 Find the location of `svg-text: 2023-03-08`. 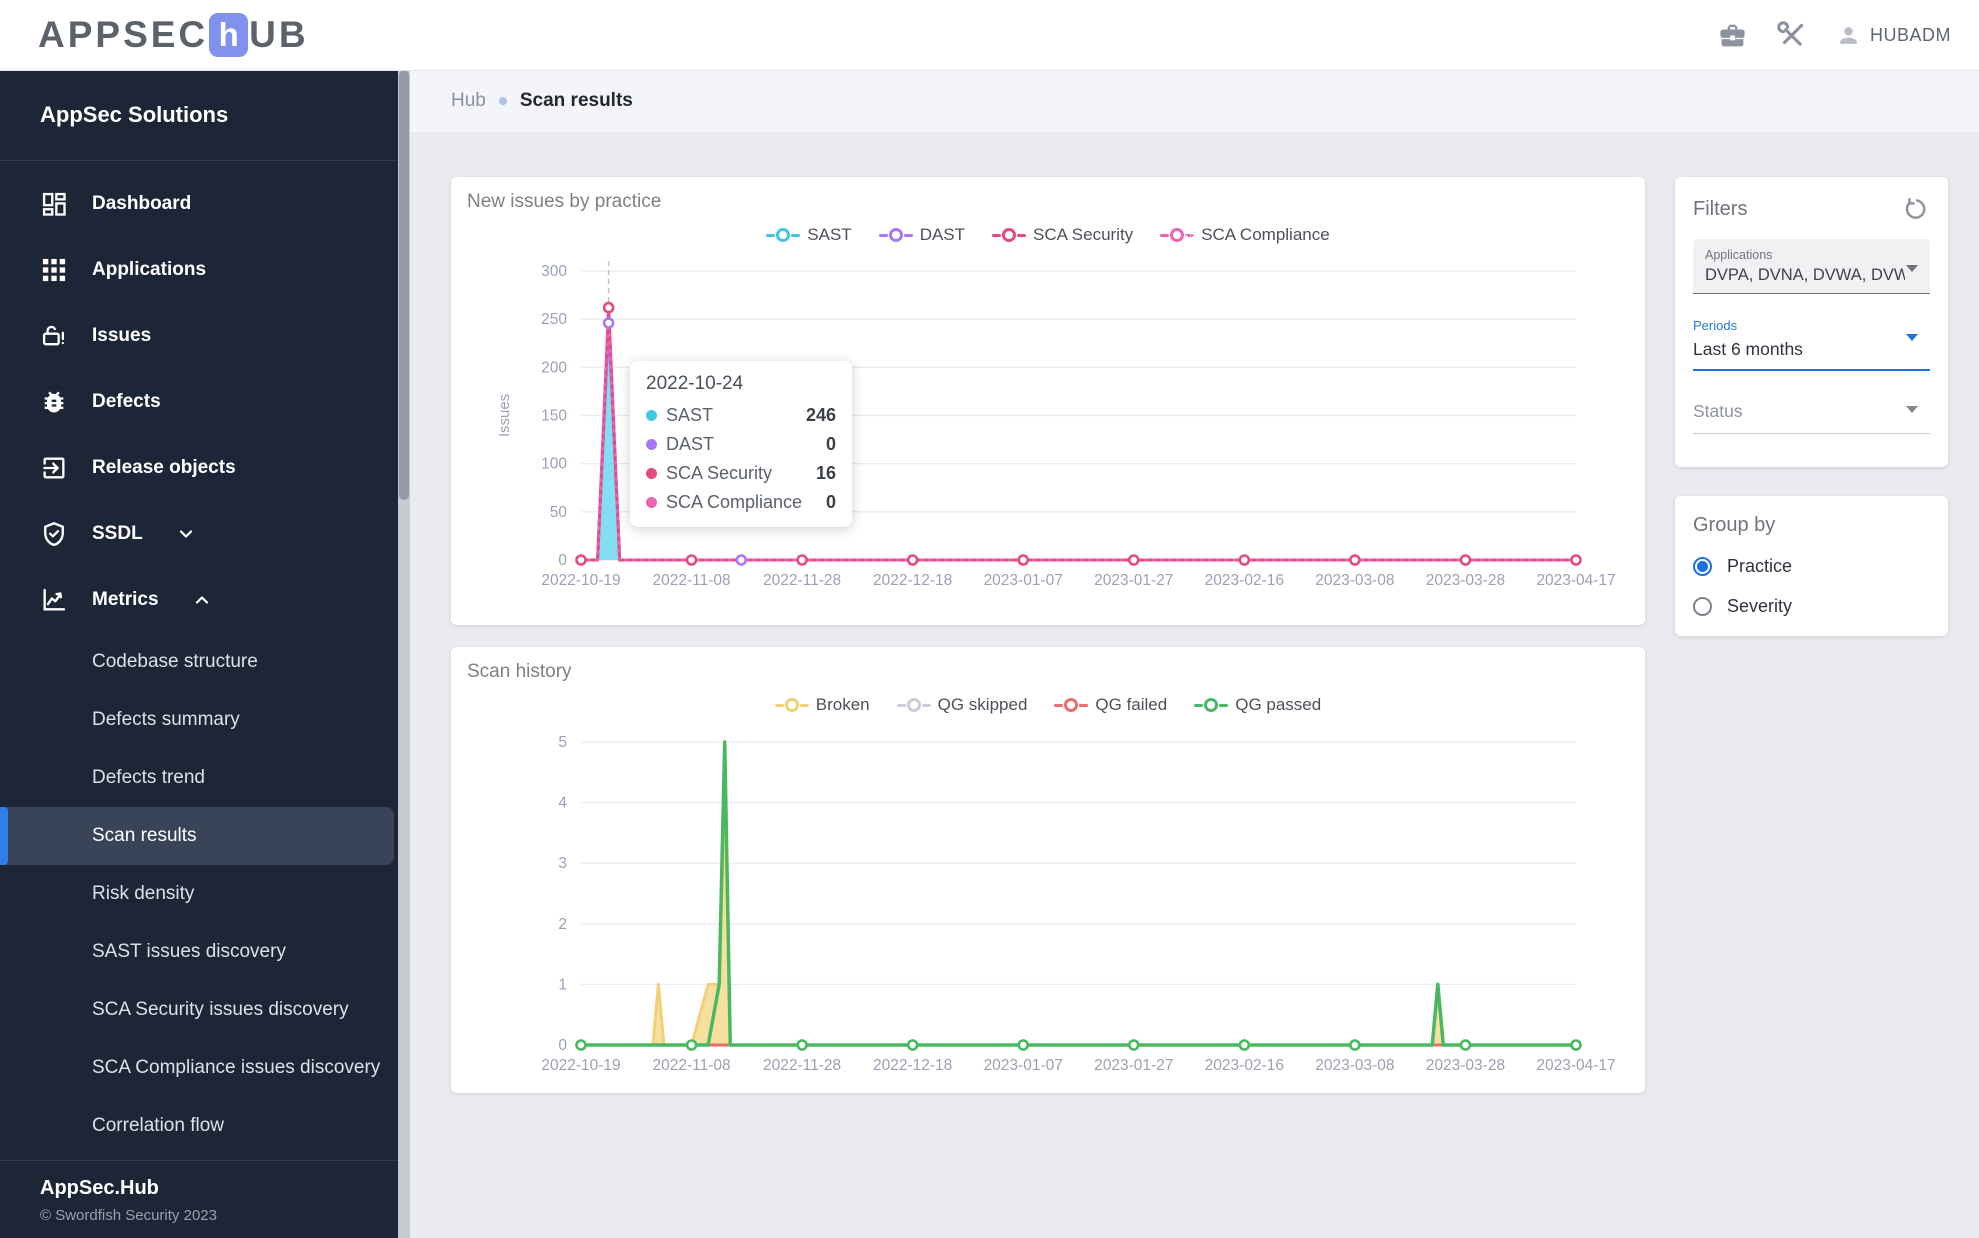

svg-text: 2023-03-08 is located at coordinates (1354, 1065).